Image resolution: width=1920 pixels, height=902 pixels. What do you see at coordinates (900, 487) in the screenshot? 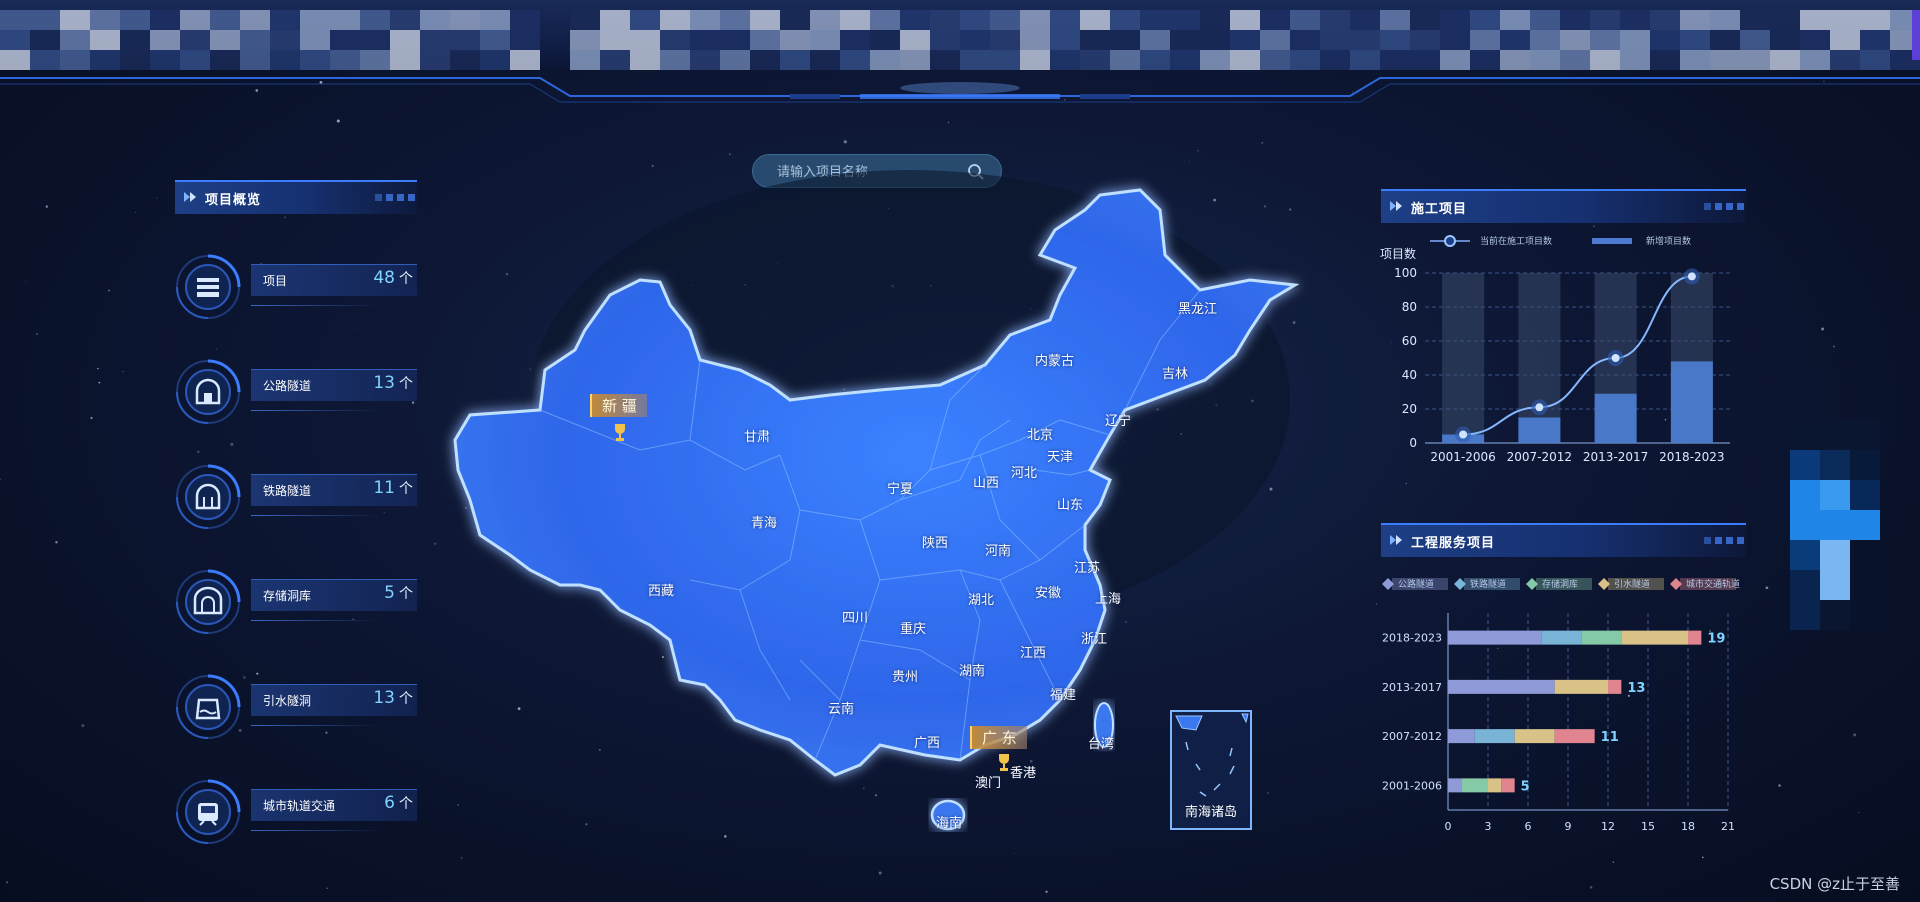
I see `province-label: 宁夏` at bounding box center [900, 487].